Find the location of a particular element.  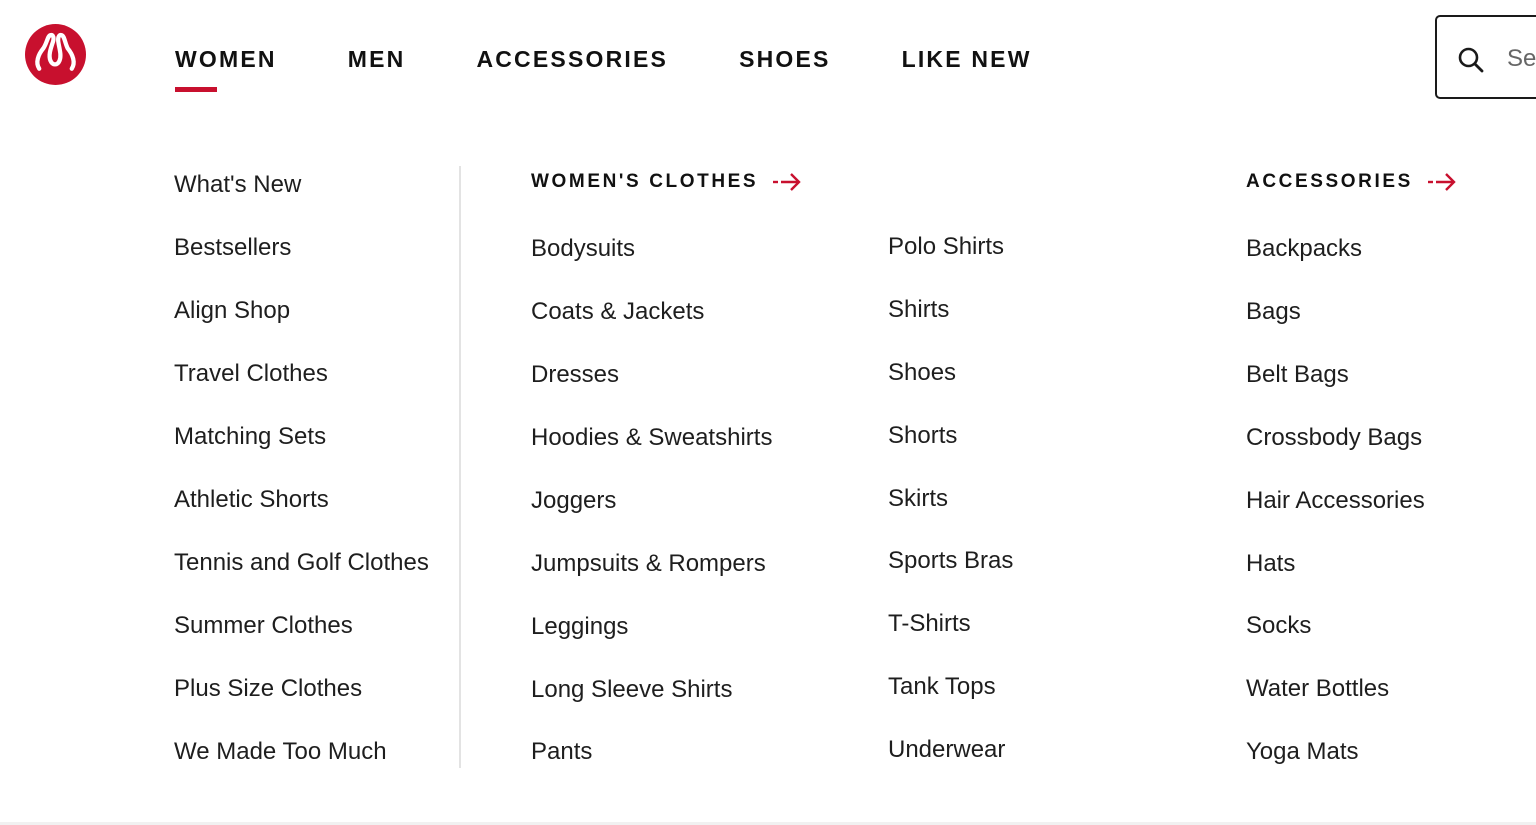

menu-link-t-shirts: T-Shirts is located at coordinates (929, 624).